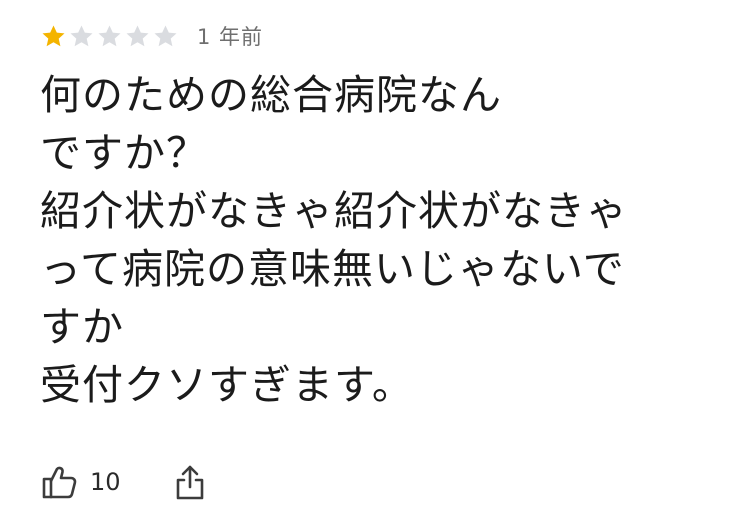 This screenshot has height=524, width=750. Describe the element at coordinates (230, 37) in the screenshot. I see `review-time: 1 年前` at that location.